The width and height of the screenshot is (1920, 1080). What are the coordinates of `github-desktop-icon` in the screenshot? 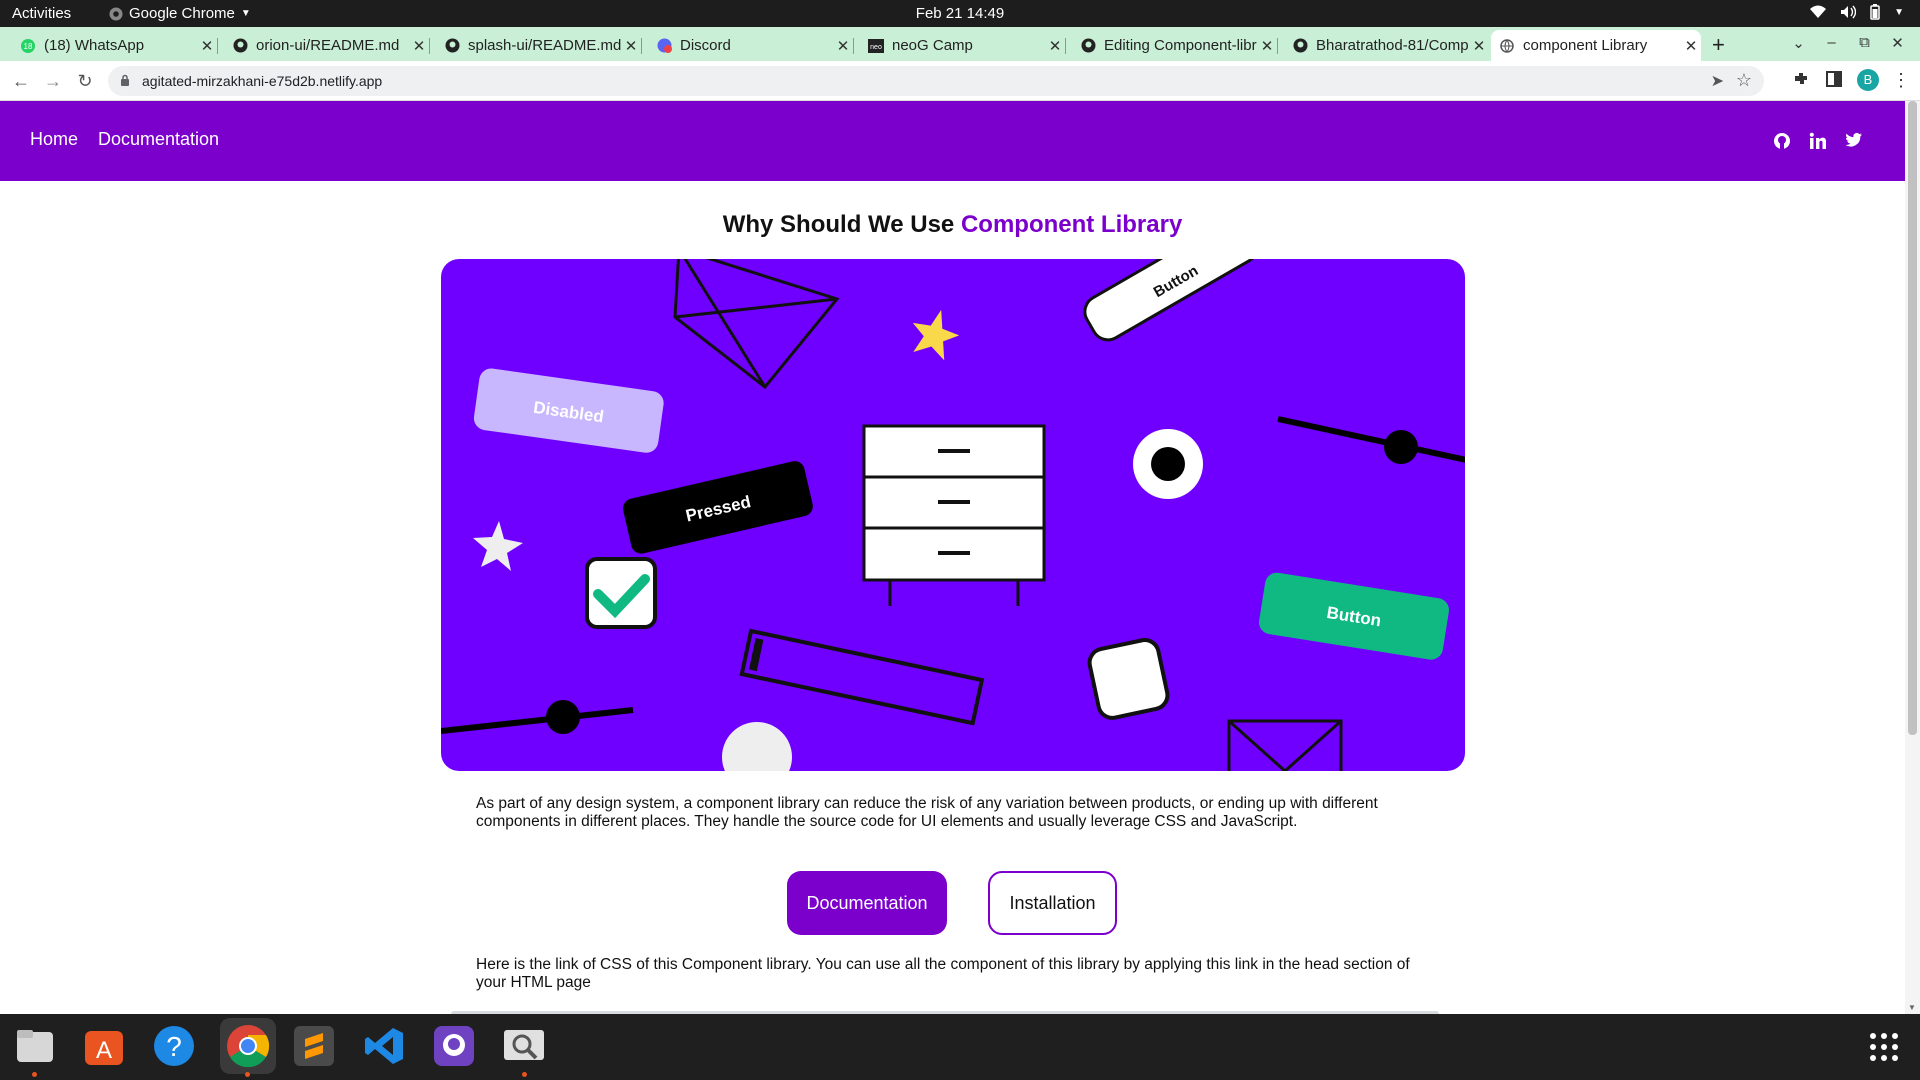 It's located at (454, 1046).